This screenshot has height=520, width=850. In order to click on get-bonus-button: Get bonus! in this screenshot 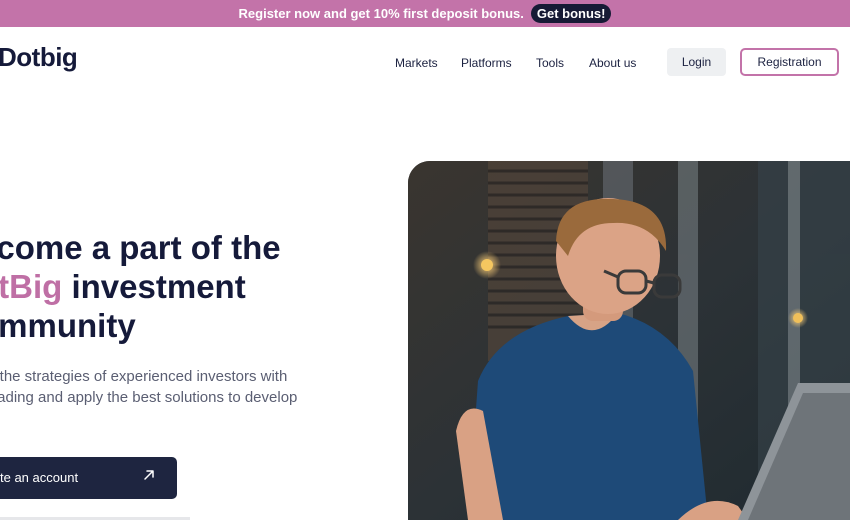, I will do `click(571, 13)`.